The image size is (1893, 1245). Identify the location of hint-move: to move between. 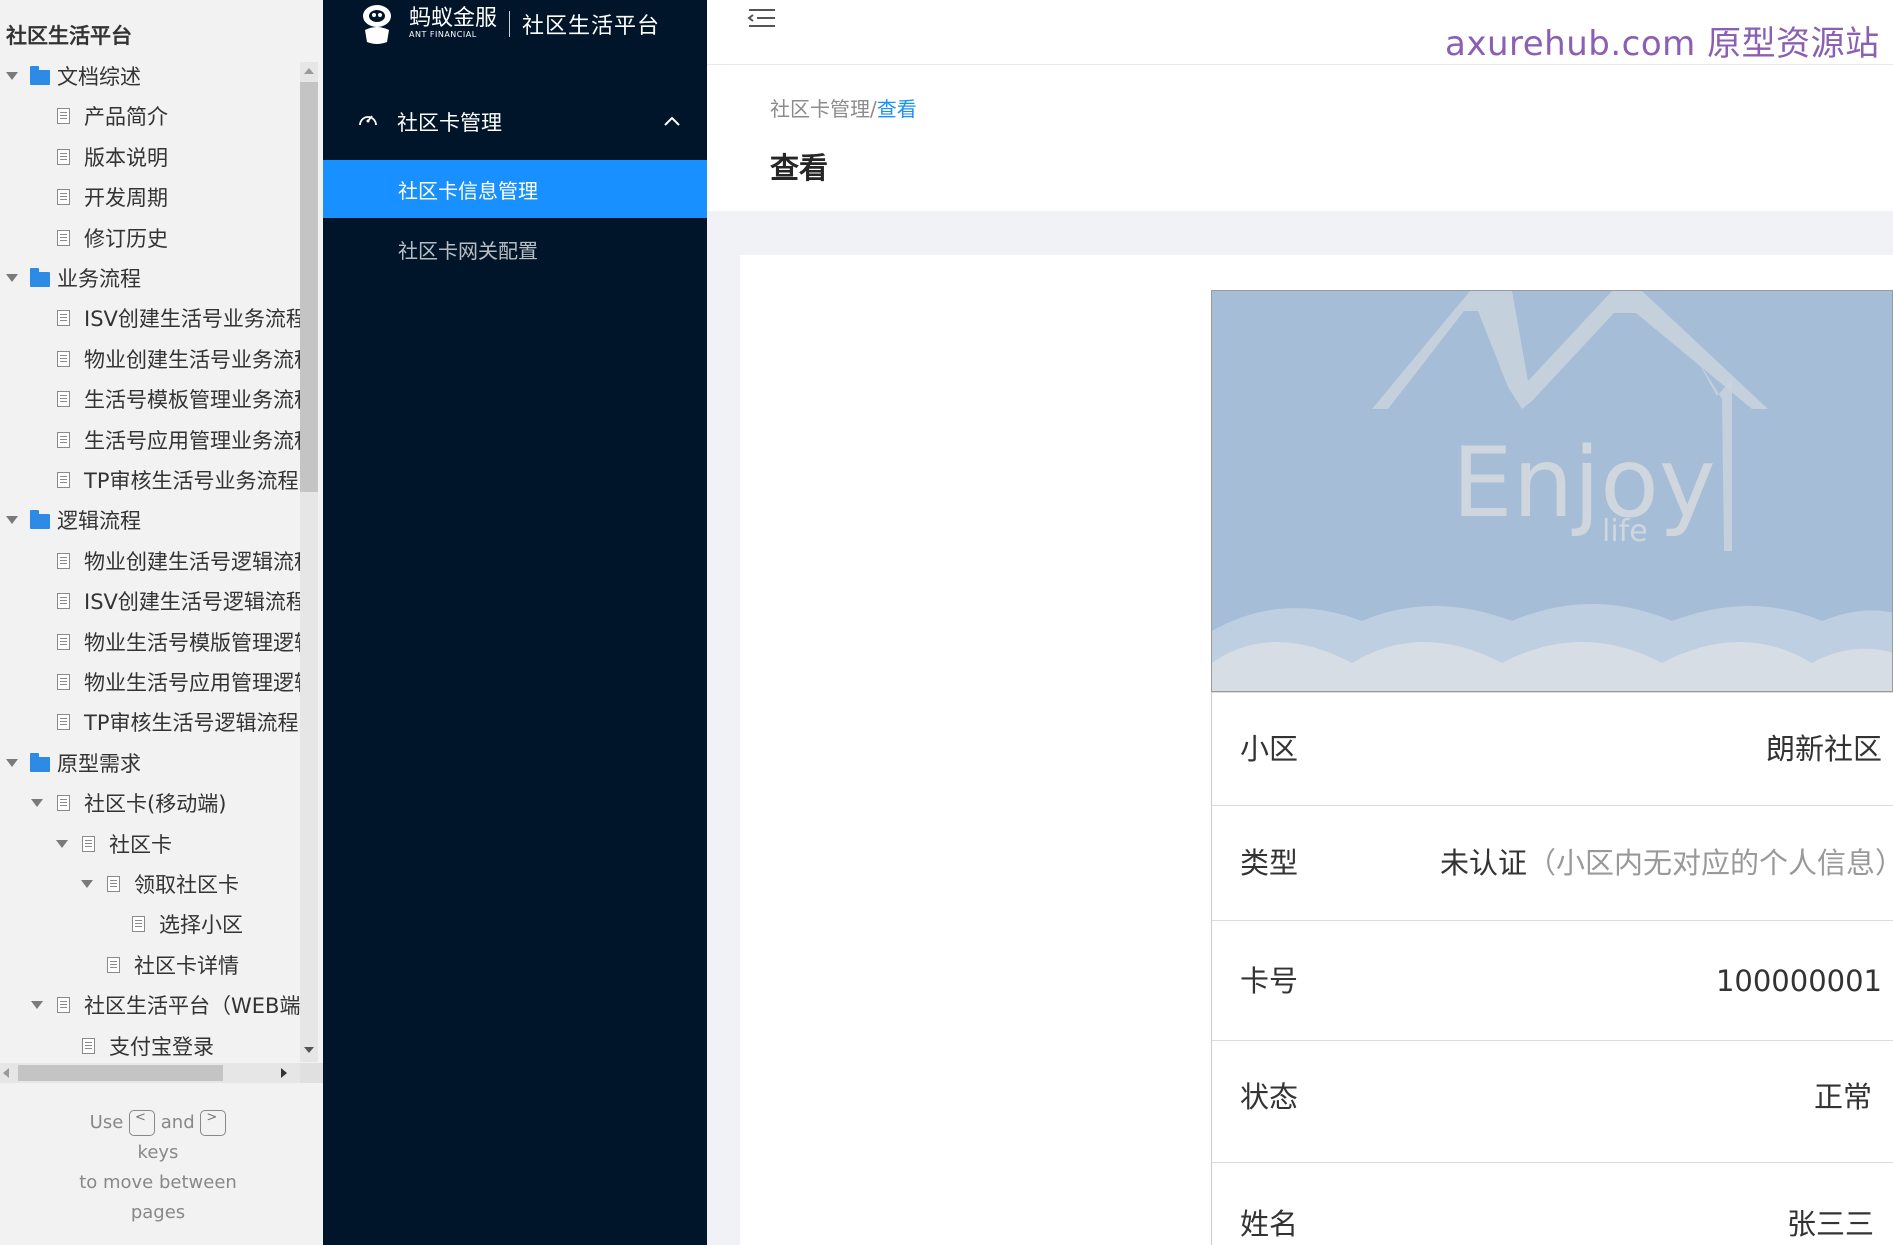
(158, 1182).